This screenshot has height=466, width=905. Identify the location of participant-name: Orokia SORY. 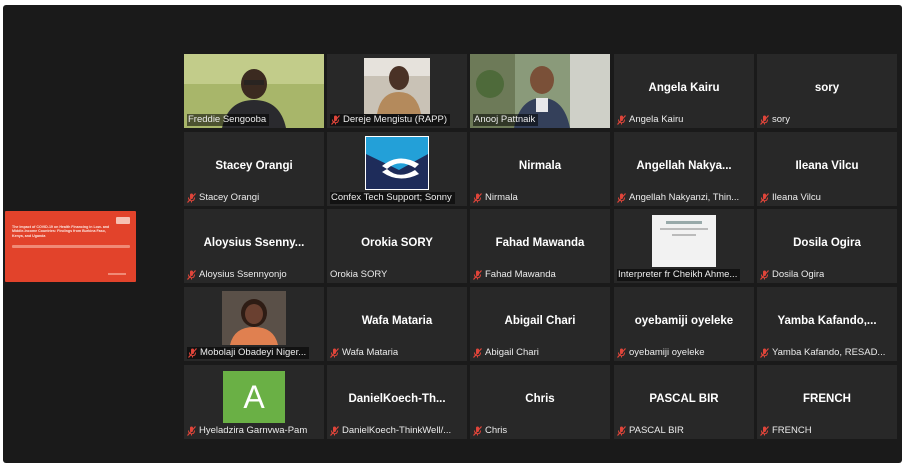
(359, 274).